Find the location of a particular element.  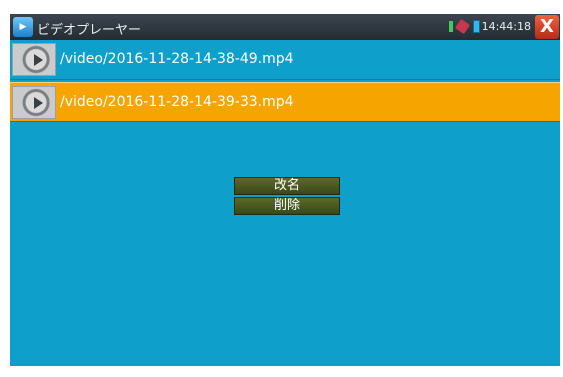

app-title: ビデオプレーヤー is located at coordinates (89, 30).